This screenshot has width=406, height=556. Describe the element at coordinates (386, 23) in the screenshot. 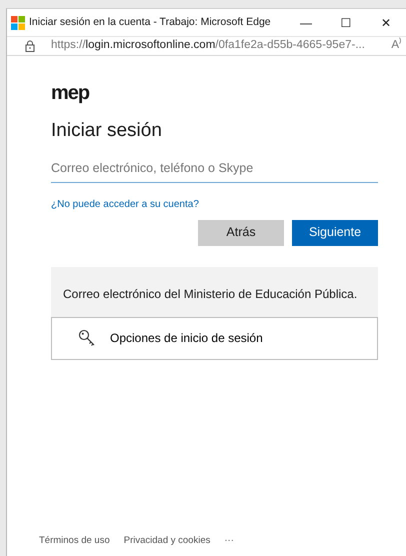

I see `close-icon: ✕` at that location.